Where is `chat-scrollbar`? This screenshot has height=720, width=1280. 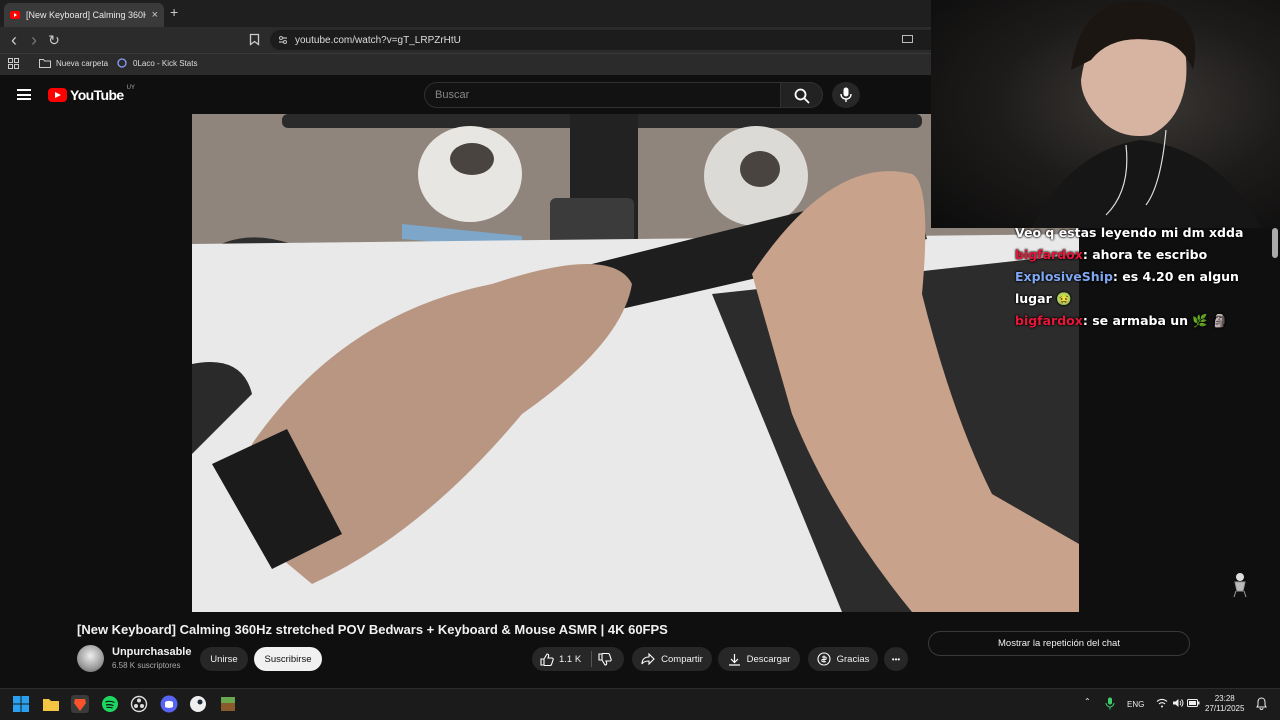
chat-scrollbar is located at coordinates (1275, 243).